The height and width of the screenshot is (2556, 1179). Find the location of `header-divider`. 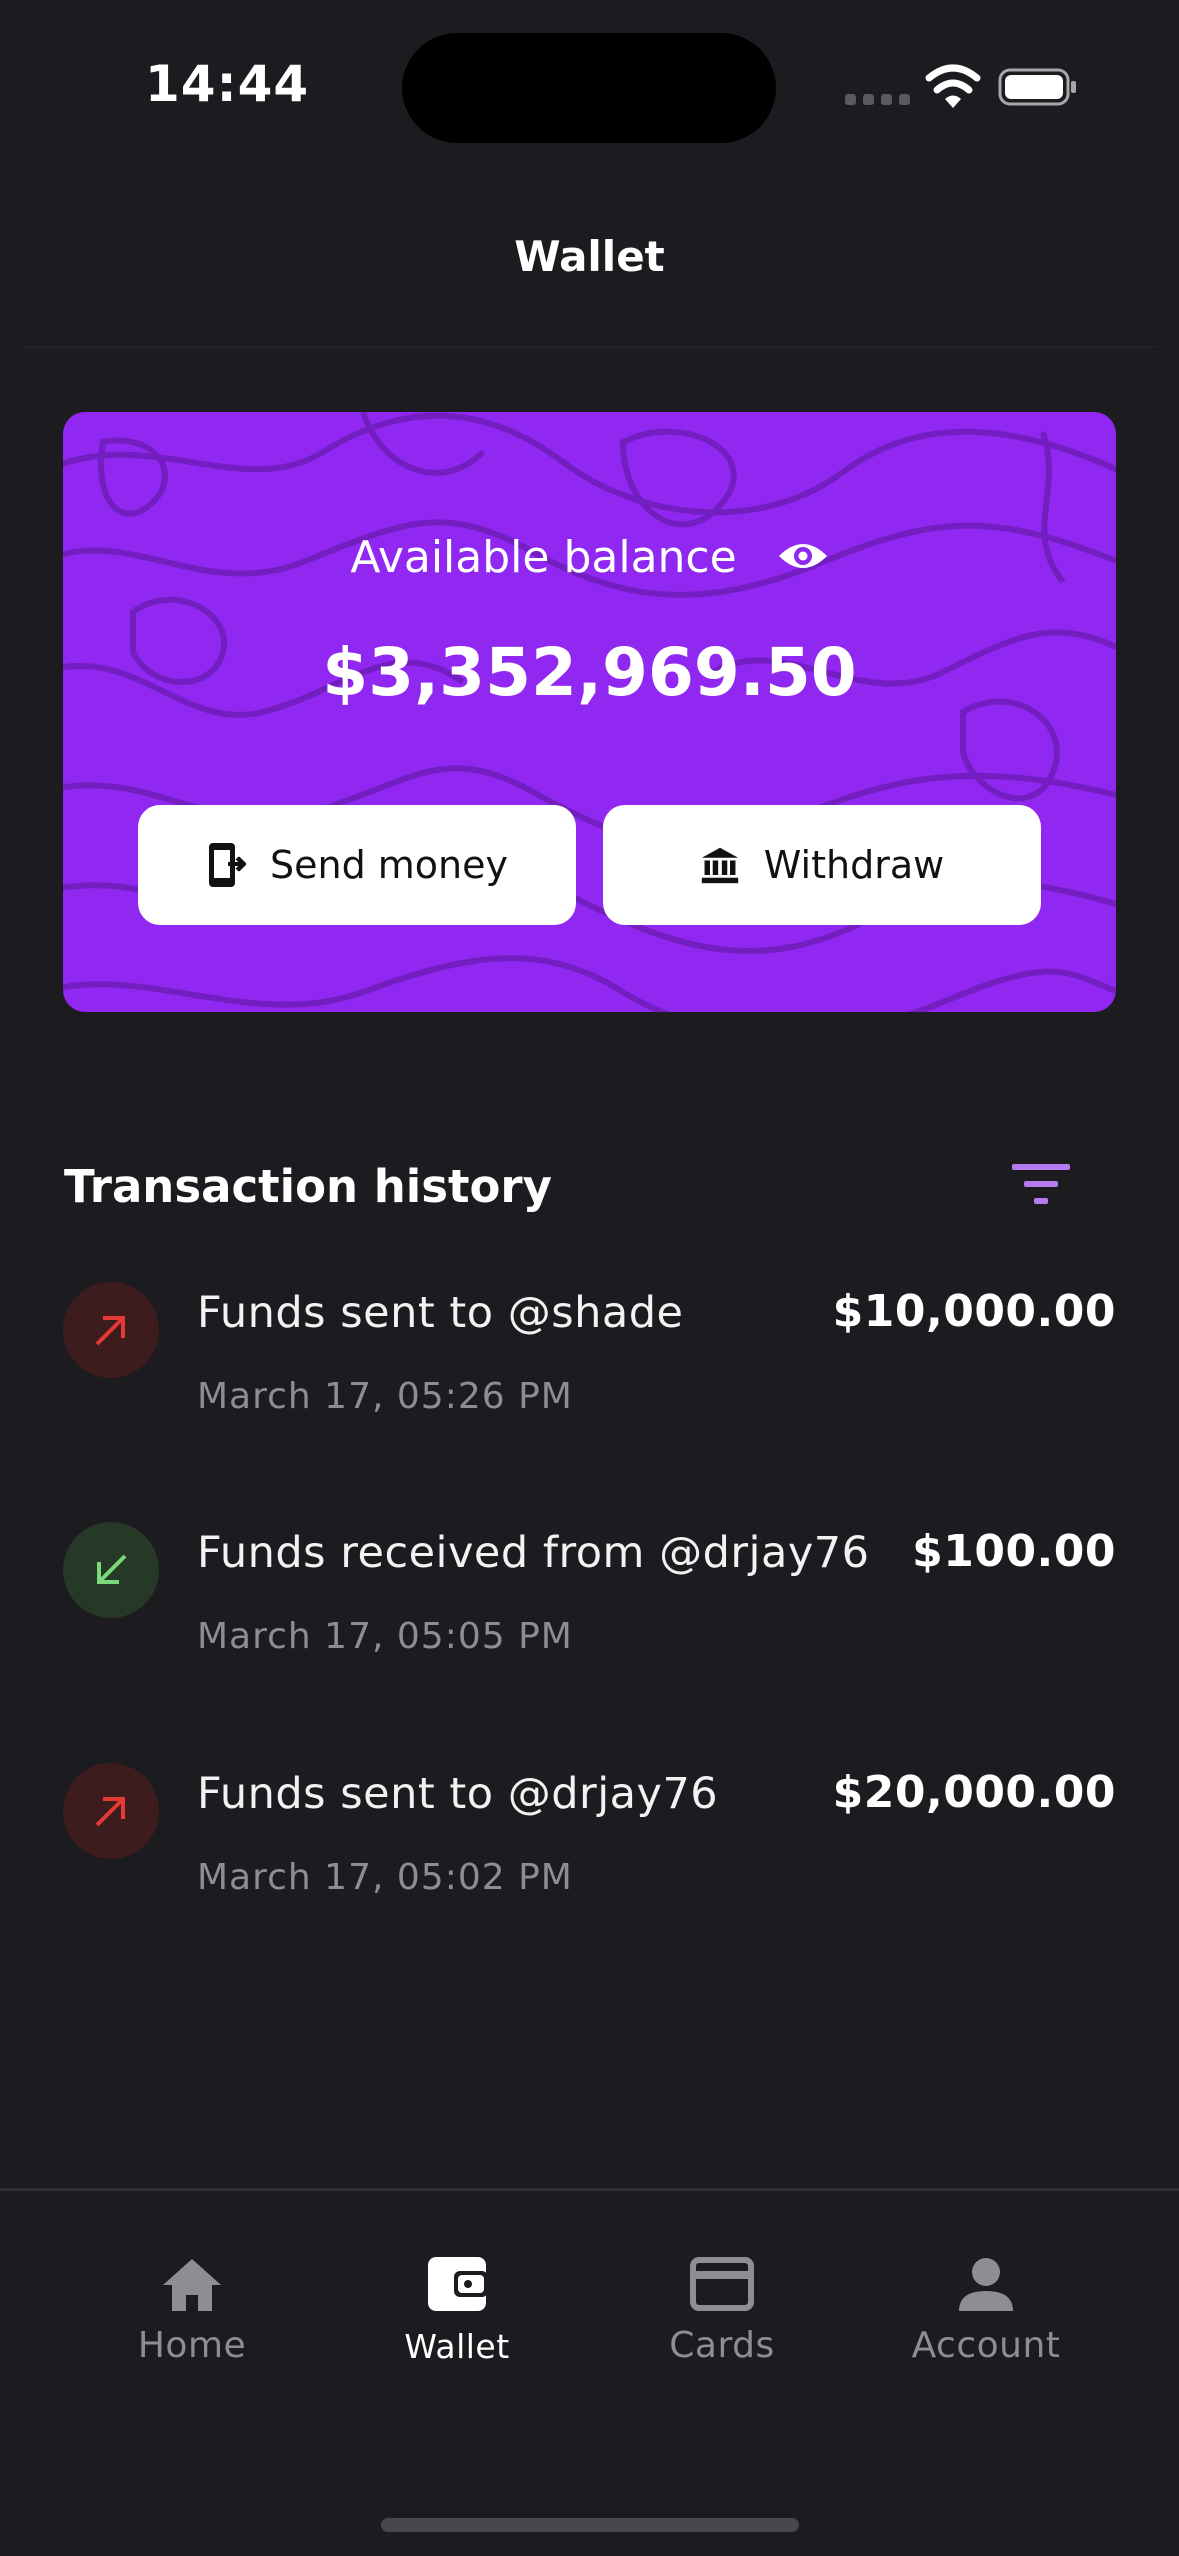

header-divider is located at coordinates (589, 347).